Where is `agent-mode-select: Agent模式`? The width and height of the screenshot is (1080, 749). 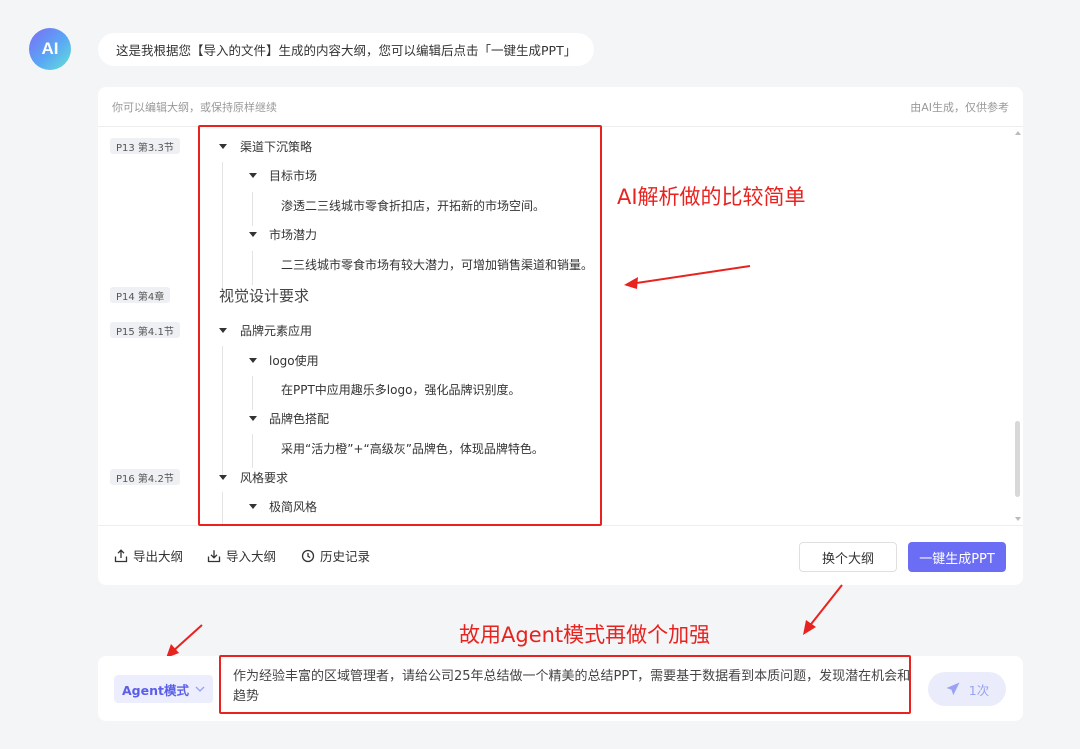
agent-mode-select: Agent模式 is located at coordinates (163, 689).